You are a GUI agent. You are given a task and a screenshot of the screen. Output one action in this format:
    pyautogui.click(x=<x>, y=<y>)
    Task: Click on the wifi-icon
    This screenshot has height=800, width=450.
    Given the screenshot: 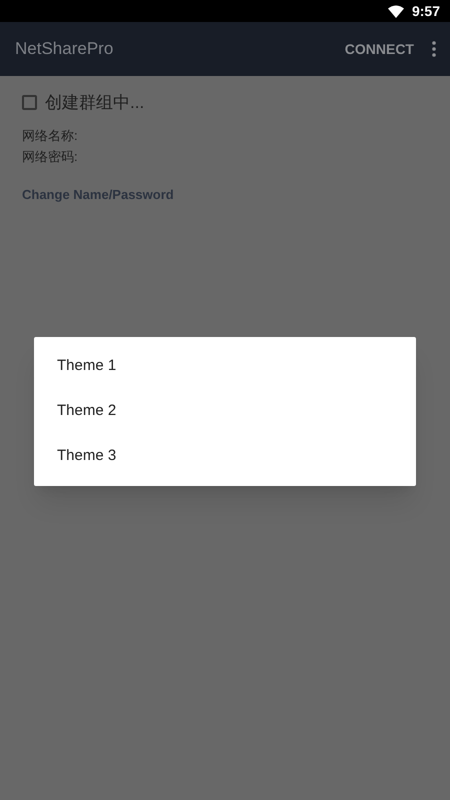 What is the action you would take?
    pyautogui.click(x=396, y=11)
    